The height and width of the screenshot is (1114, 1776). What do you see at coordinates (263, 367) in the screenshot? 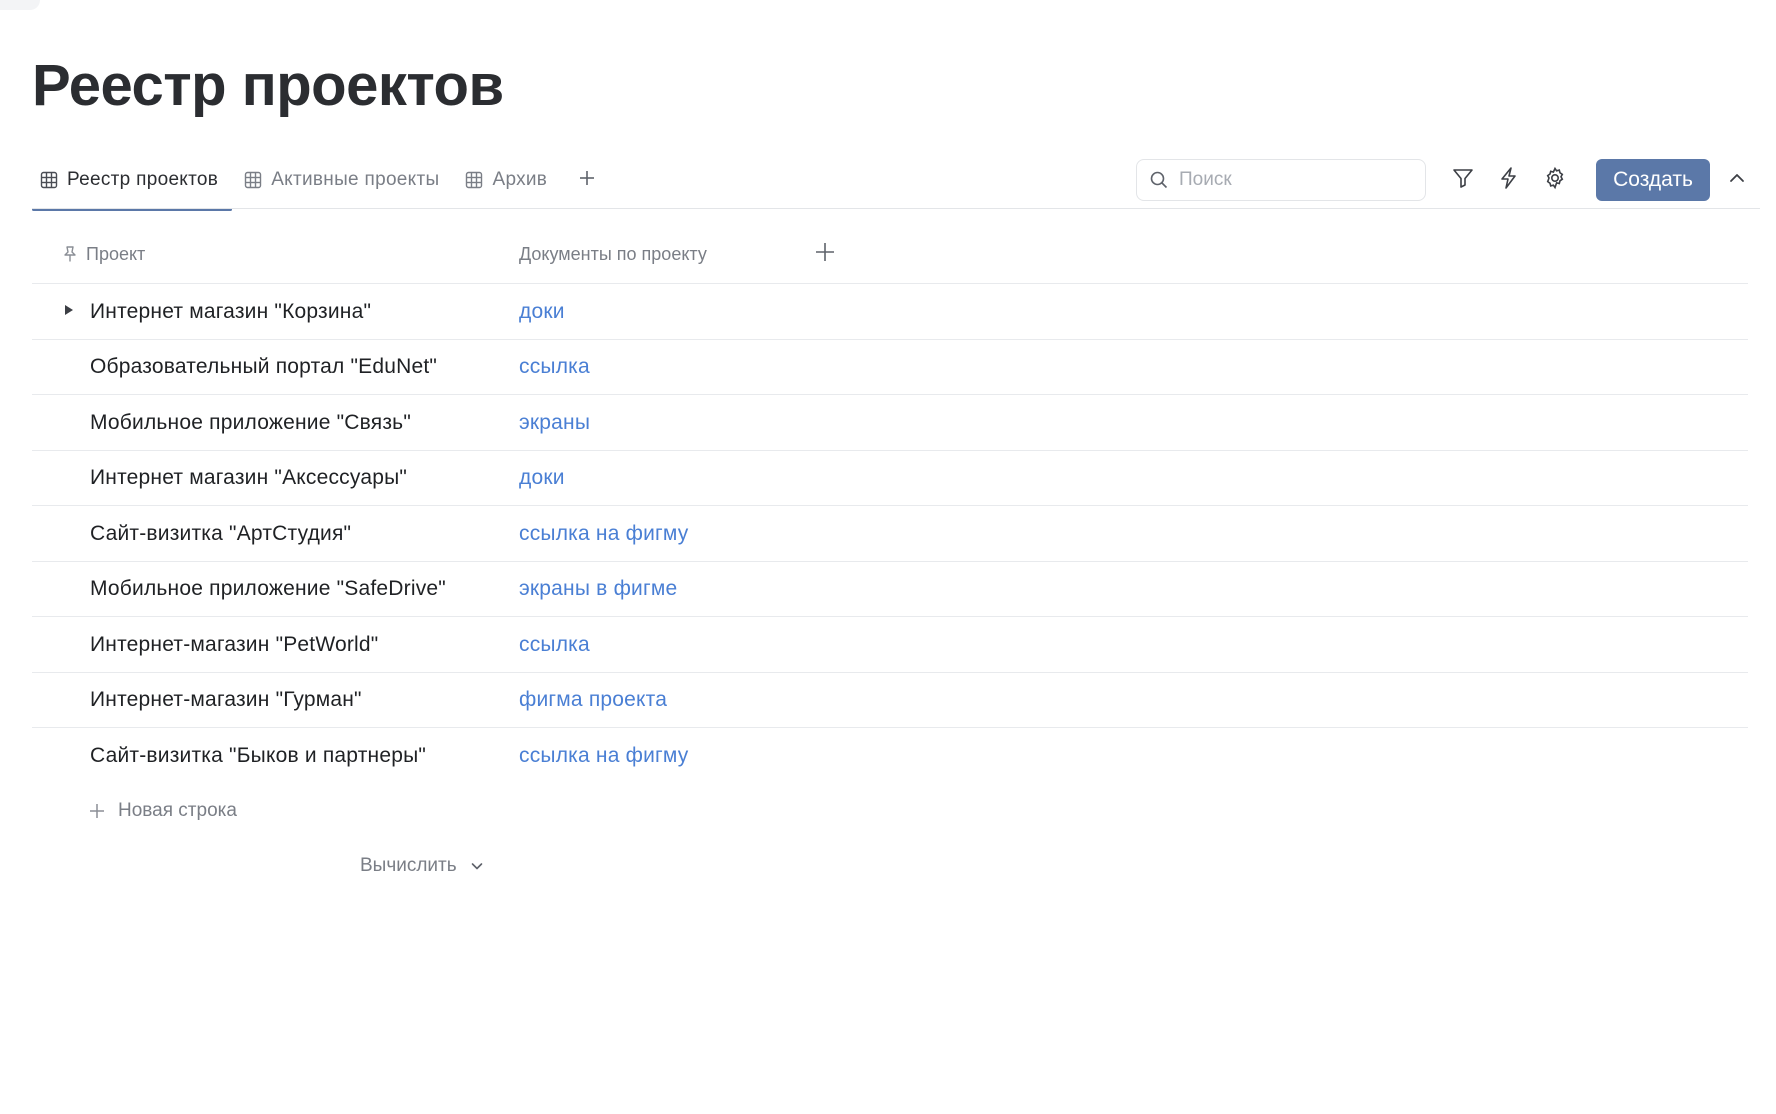
I see `project-name: Образовательный портал "EduNet"` at bounding box center [263, 367].